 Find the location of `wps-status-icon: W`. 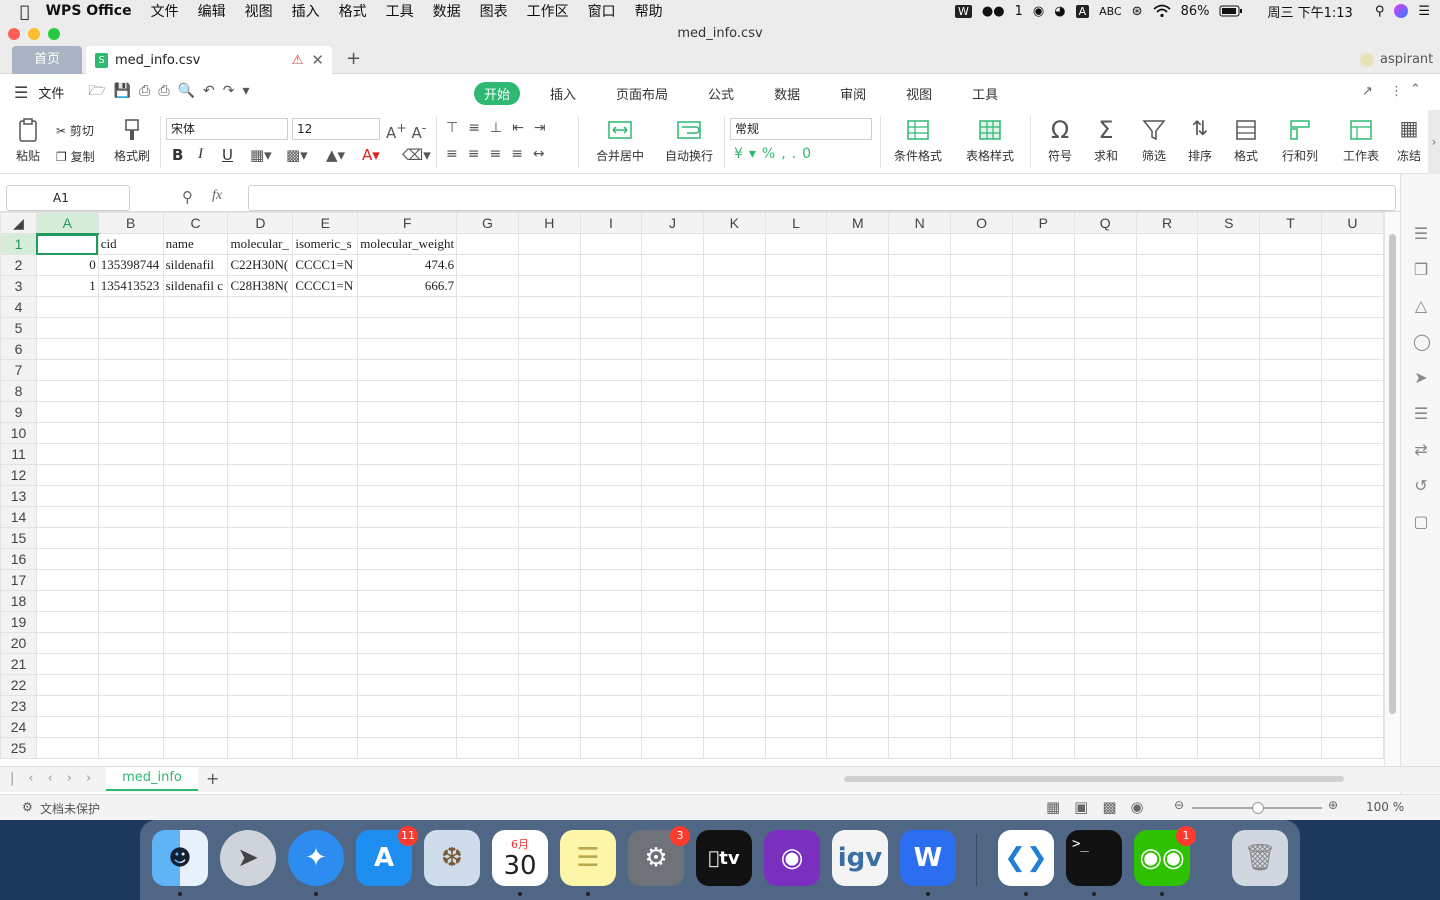

wps-status-icon: W is located at coordinates (963, 11).